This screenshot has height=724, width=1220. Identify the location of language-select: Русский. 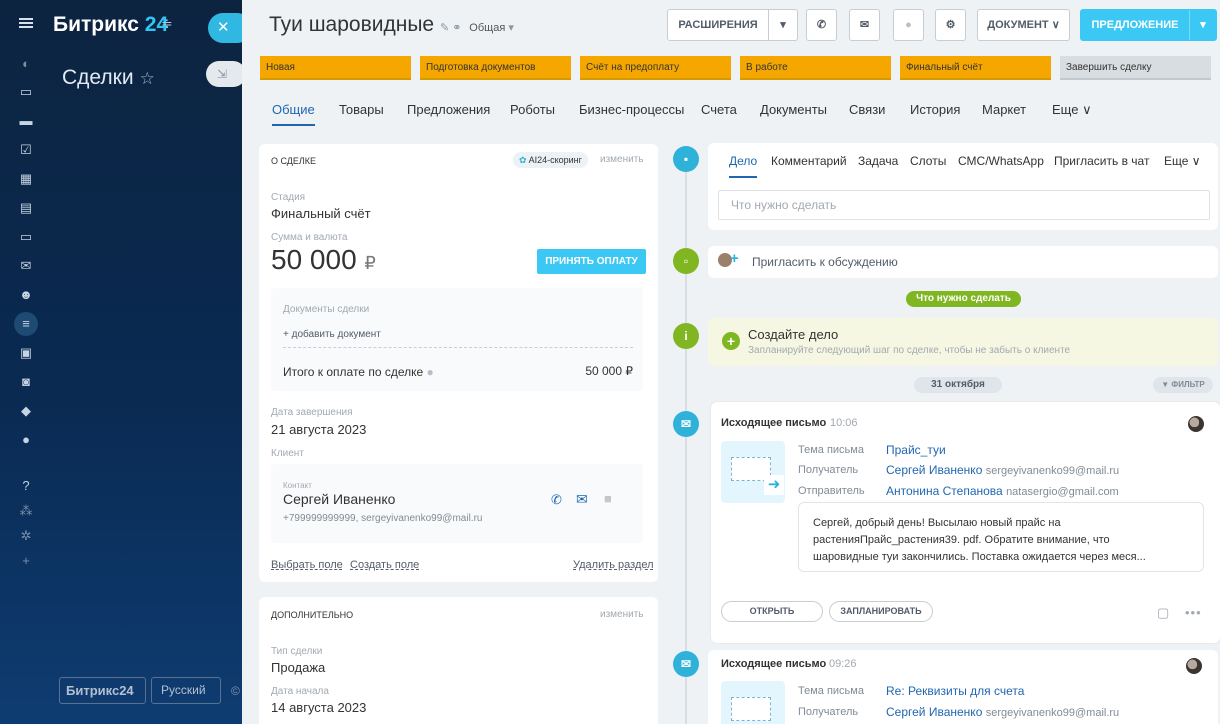
(186, 690).